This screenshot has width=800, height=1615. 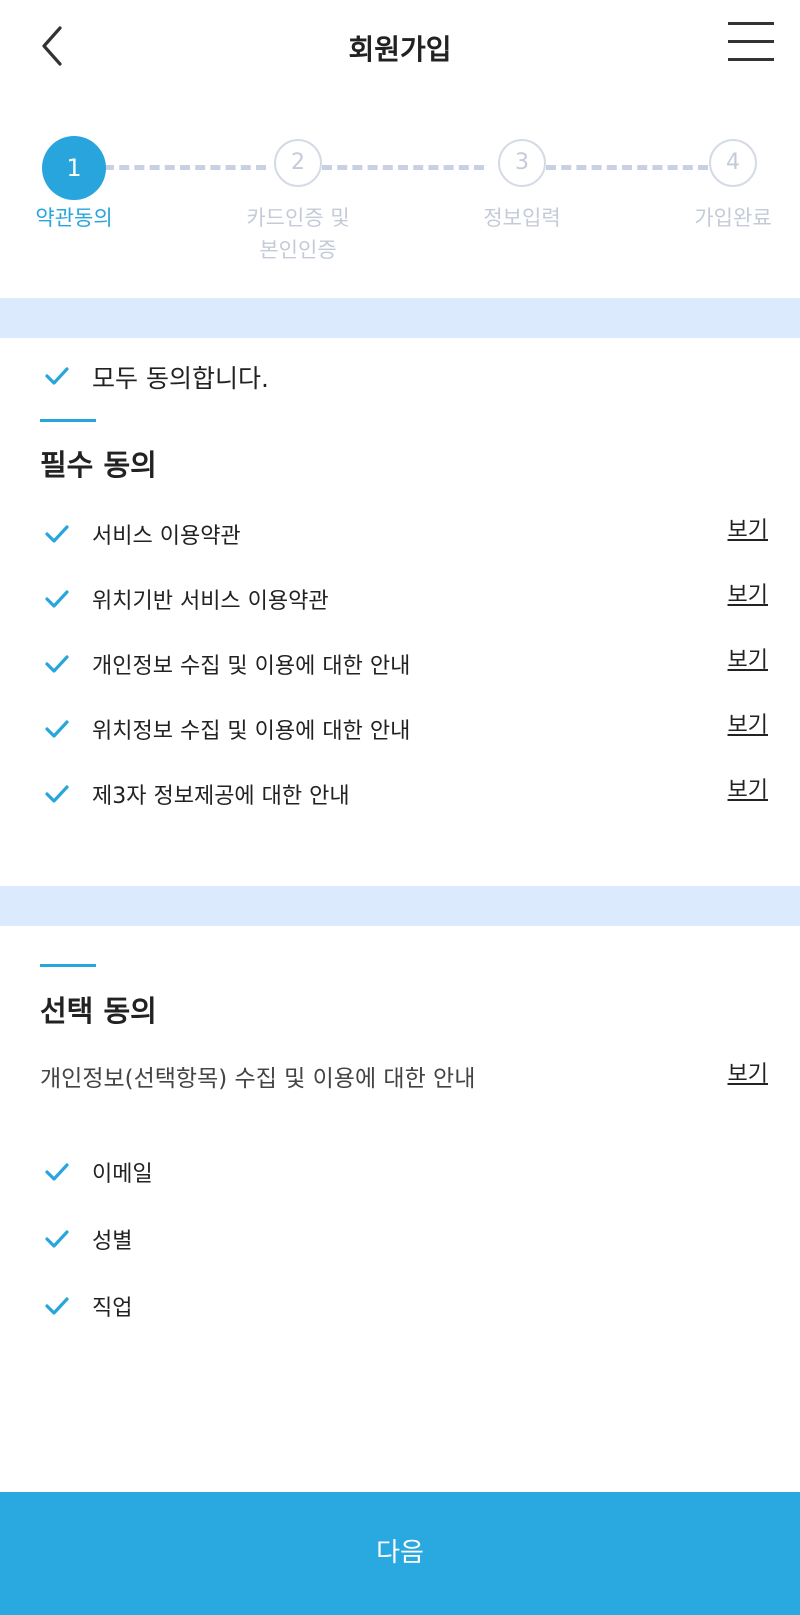 I want to click on agree-all-label: 모두 동의합니다., so click(x=180, y=378).